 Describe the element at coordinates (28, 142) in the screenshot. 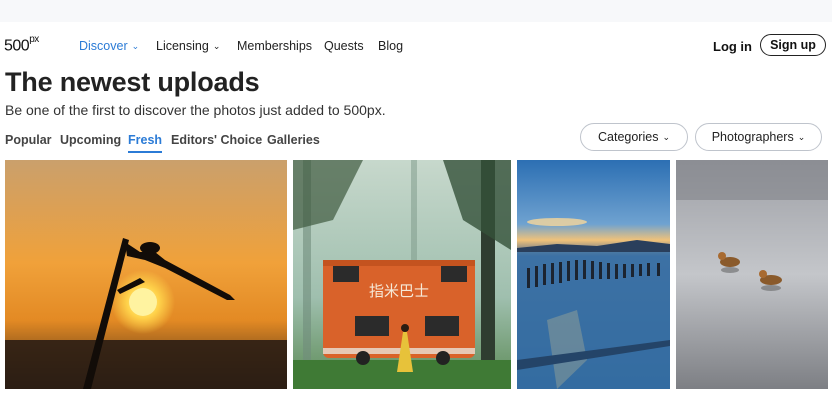

I see `tab-popular: Popular` at that location.